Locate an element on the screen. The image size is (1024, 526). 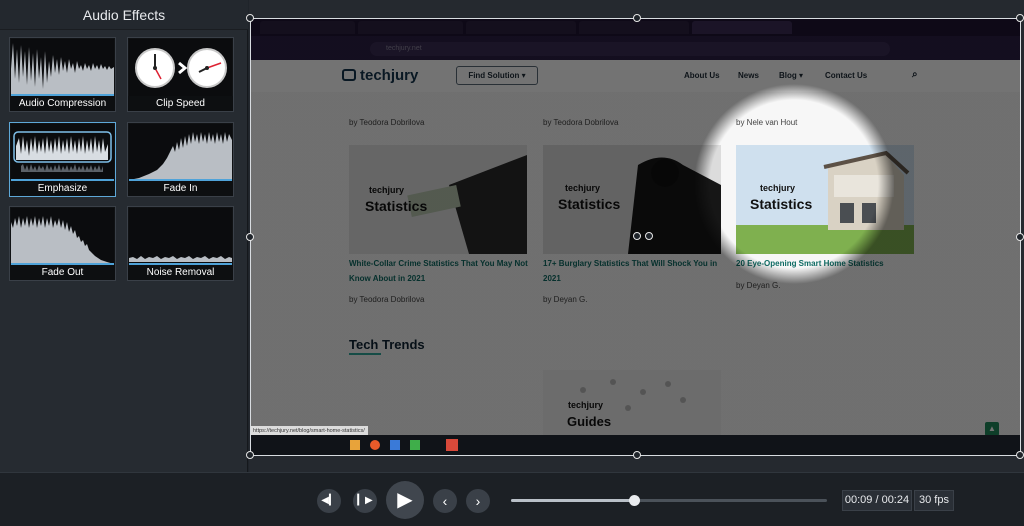
chevron-right-icon: › is located at coordinates (478, 501).